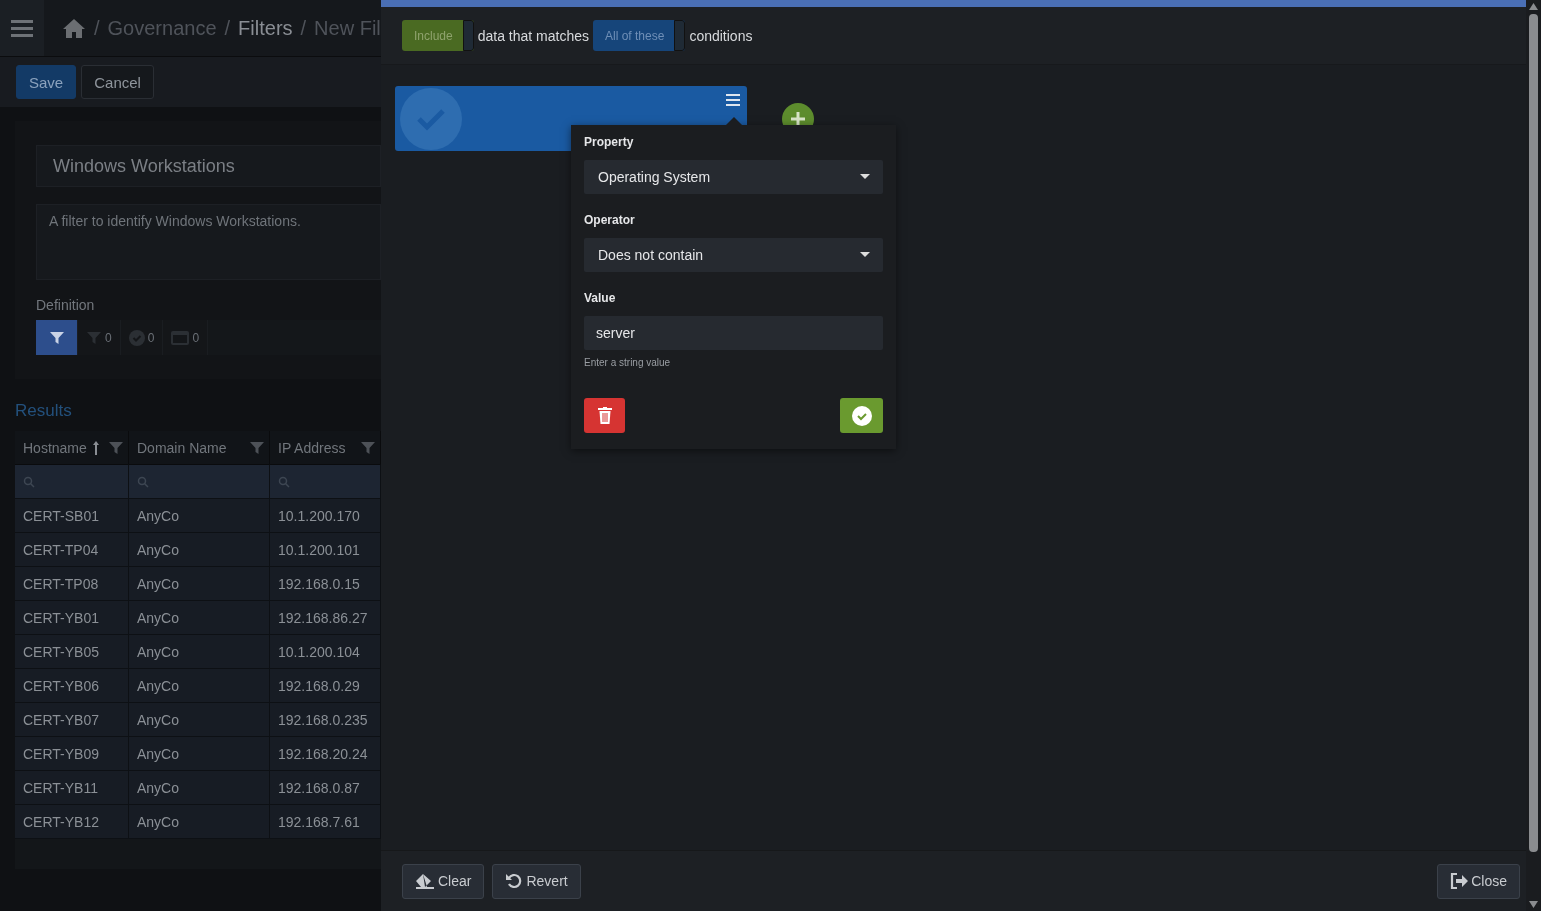 The height and width of the screenshot is (911, 1541). What do you see at coordinates (325, 753) in the screenshot?
I see `table-cell: 192.168.20.24` at bounding box center [325, 753].